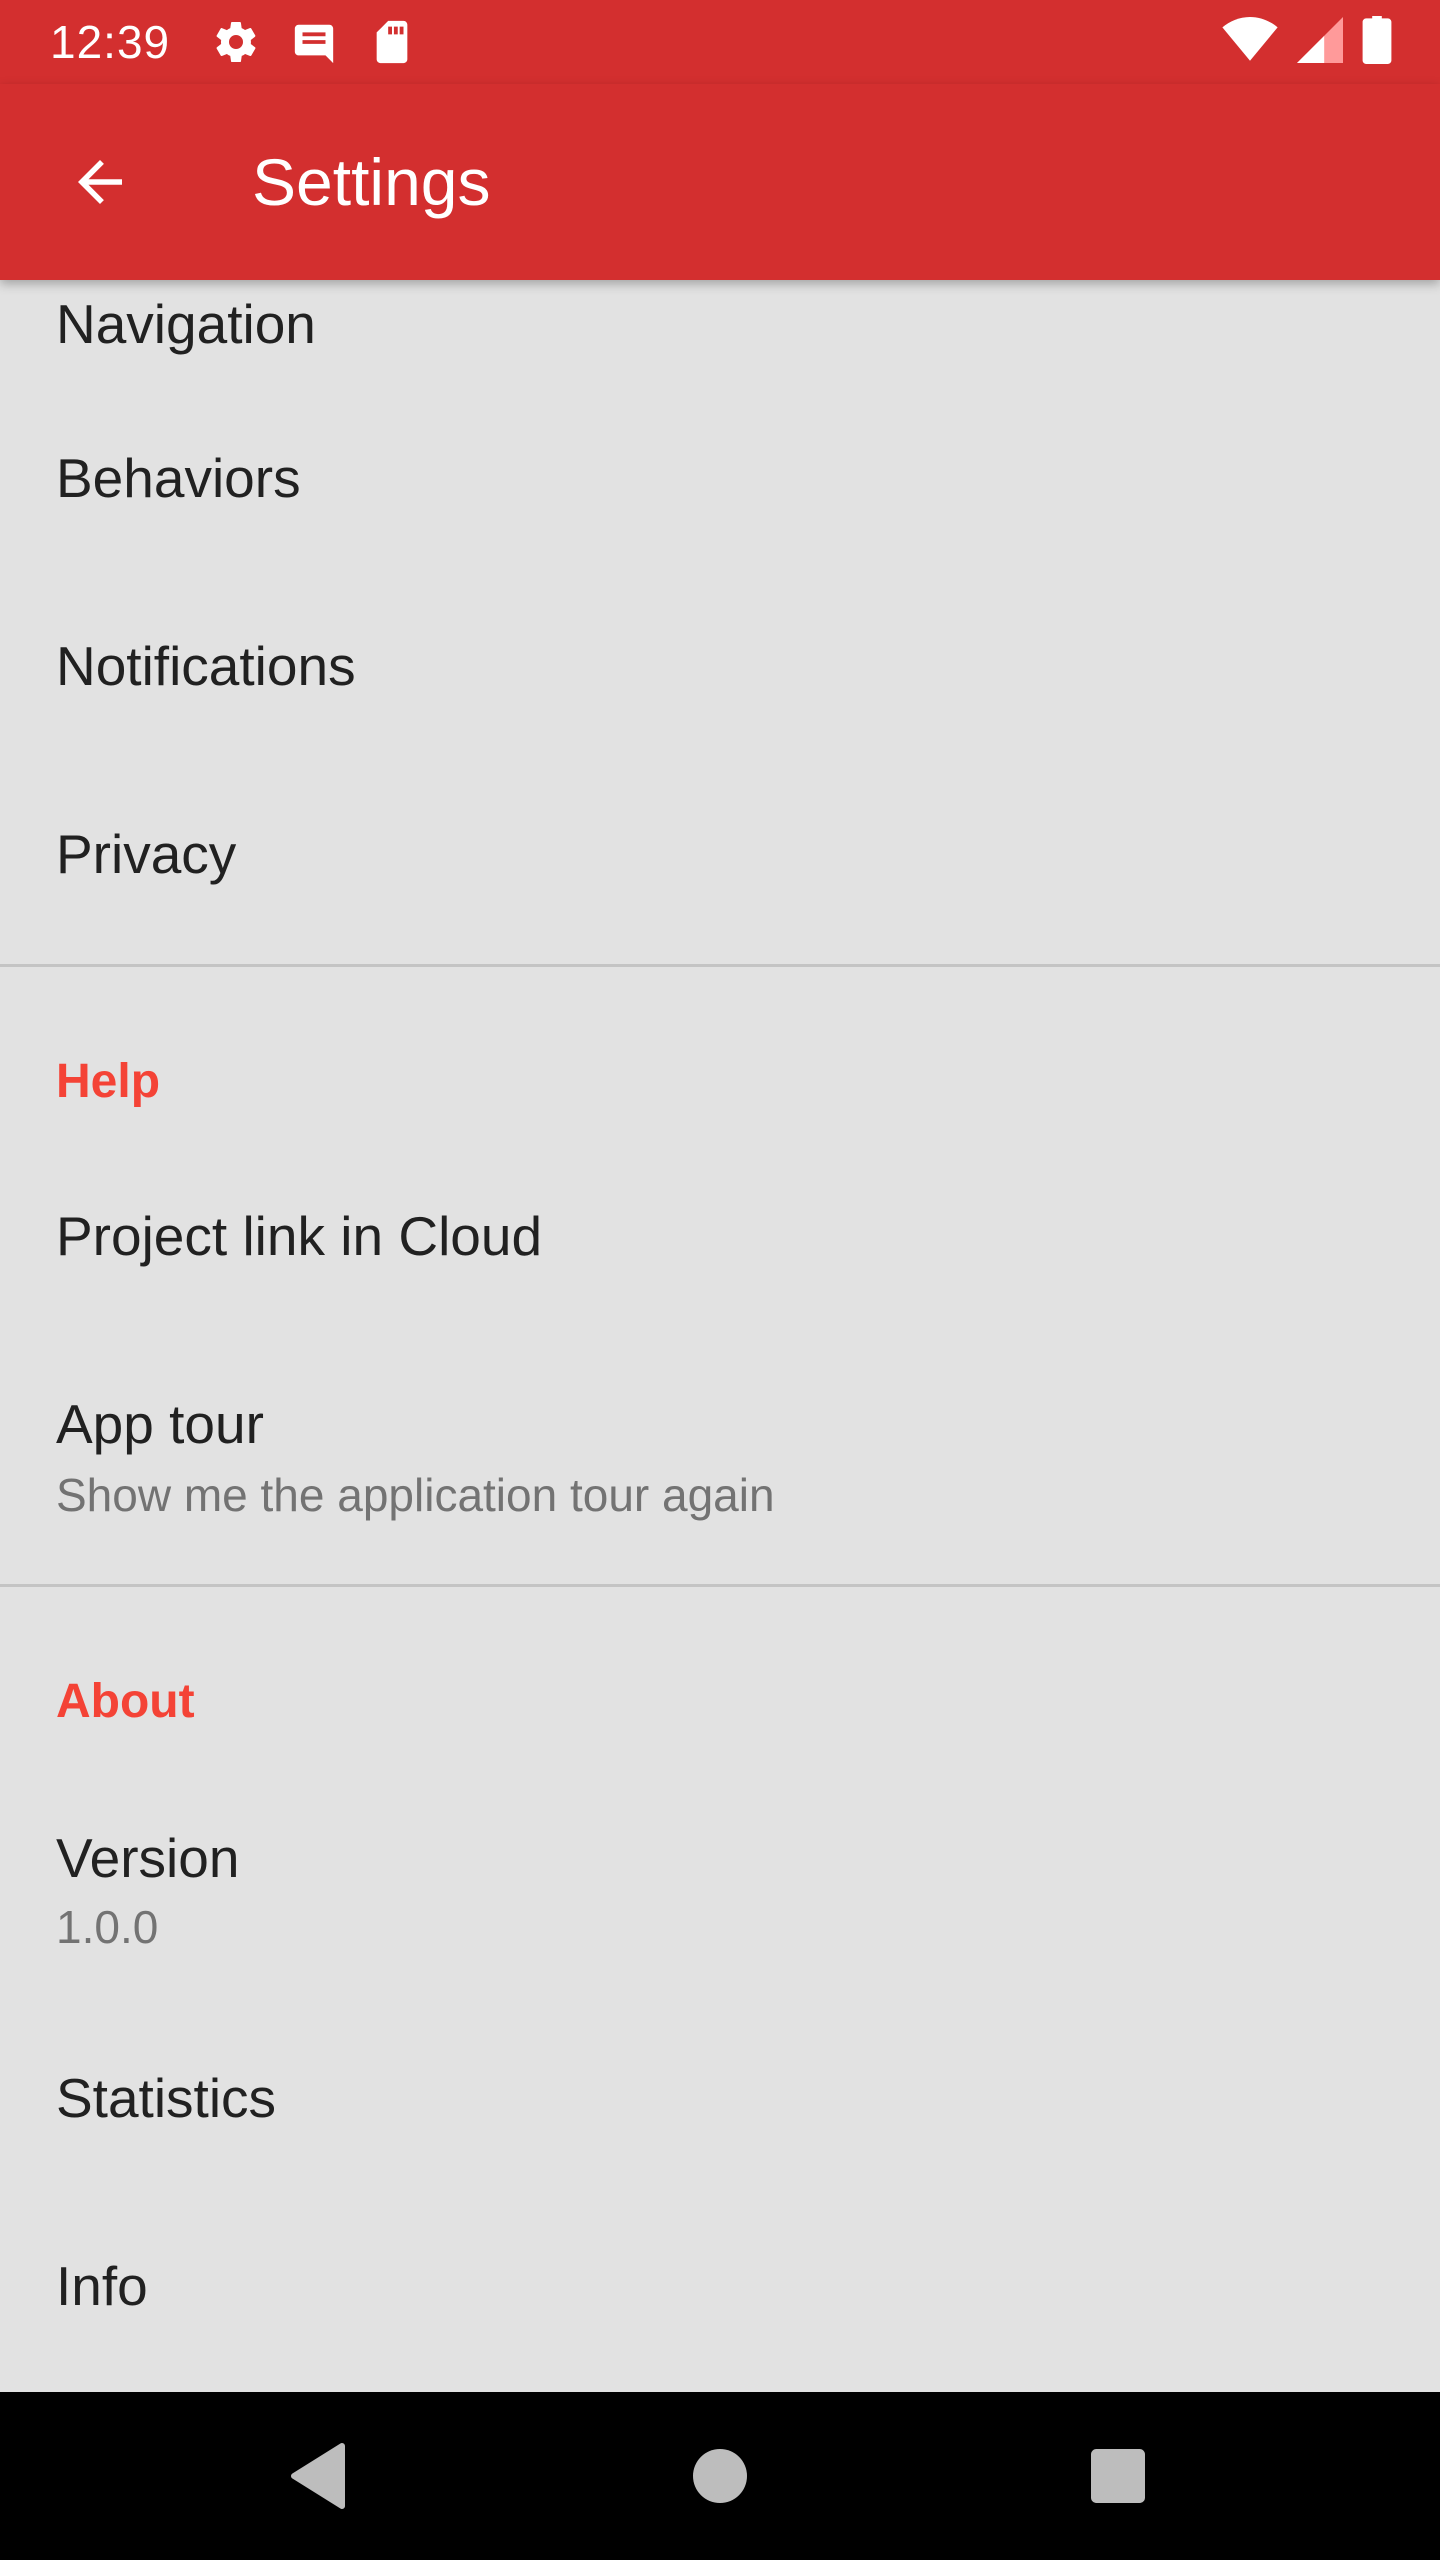 The height and width of the screenshot is (2560, 1440). I want to click on preference-navigation: Navigation, so click(720, 330).